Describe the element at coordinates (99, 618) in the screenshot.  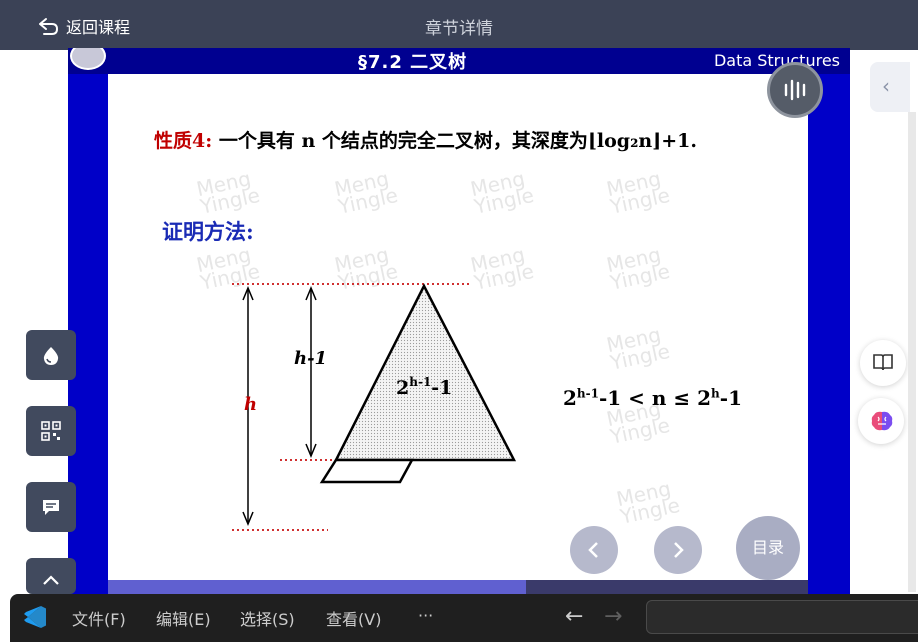
I see `menu-file: 文件(F)` at that location.